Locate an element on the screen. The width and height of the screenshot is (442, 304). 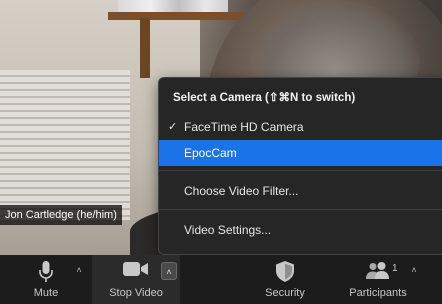
security-button: Security is located at coordinates (285, 279).